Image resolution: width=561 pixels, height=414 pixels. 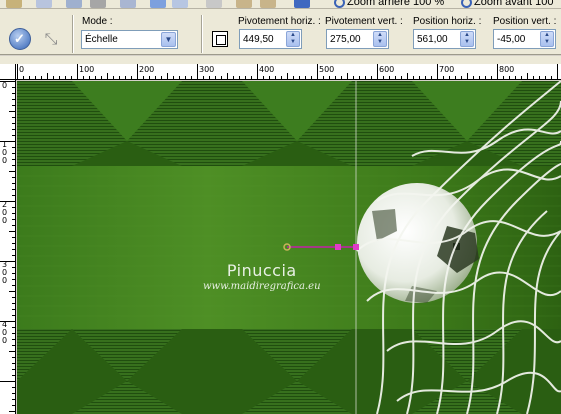 What do you see at coordinates (101, 39) in the screenshot?
I see `mode-value: Échelle` at bounding box center [101, 39].